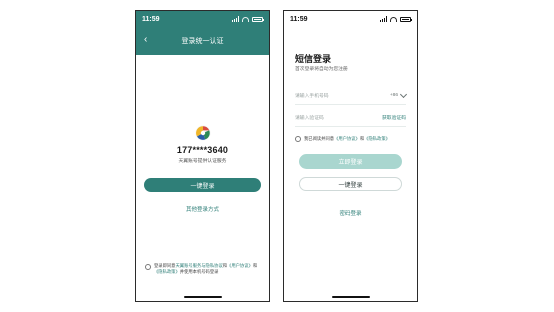 Image resolution: width=554 pixels, height=312 pixels. Describe the element at coordinates (199, 271) in the screenshot. I see `agreement-text-4: 并使用本机号码登录` at that location.